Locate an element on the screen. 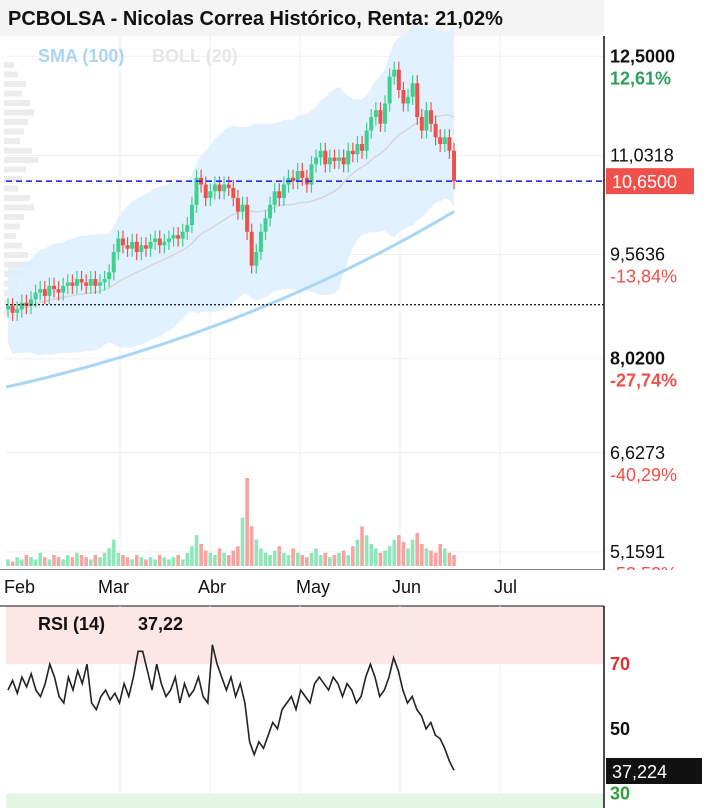 This screenshot has height=808, width=708. price-tick-label: 8,0200 is located at coordinates (637, 359).